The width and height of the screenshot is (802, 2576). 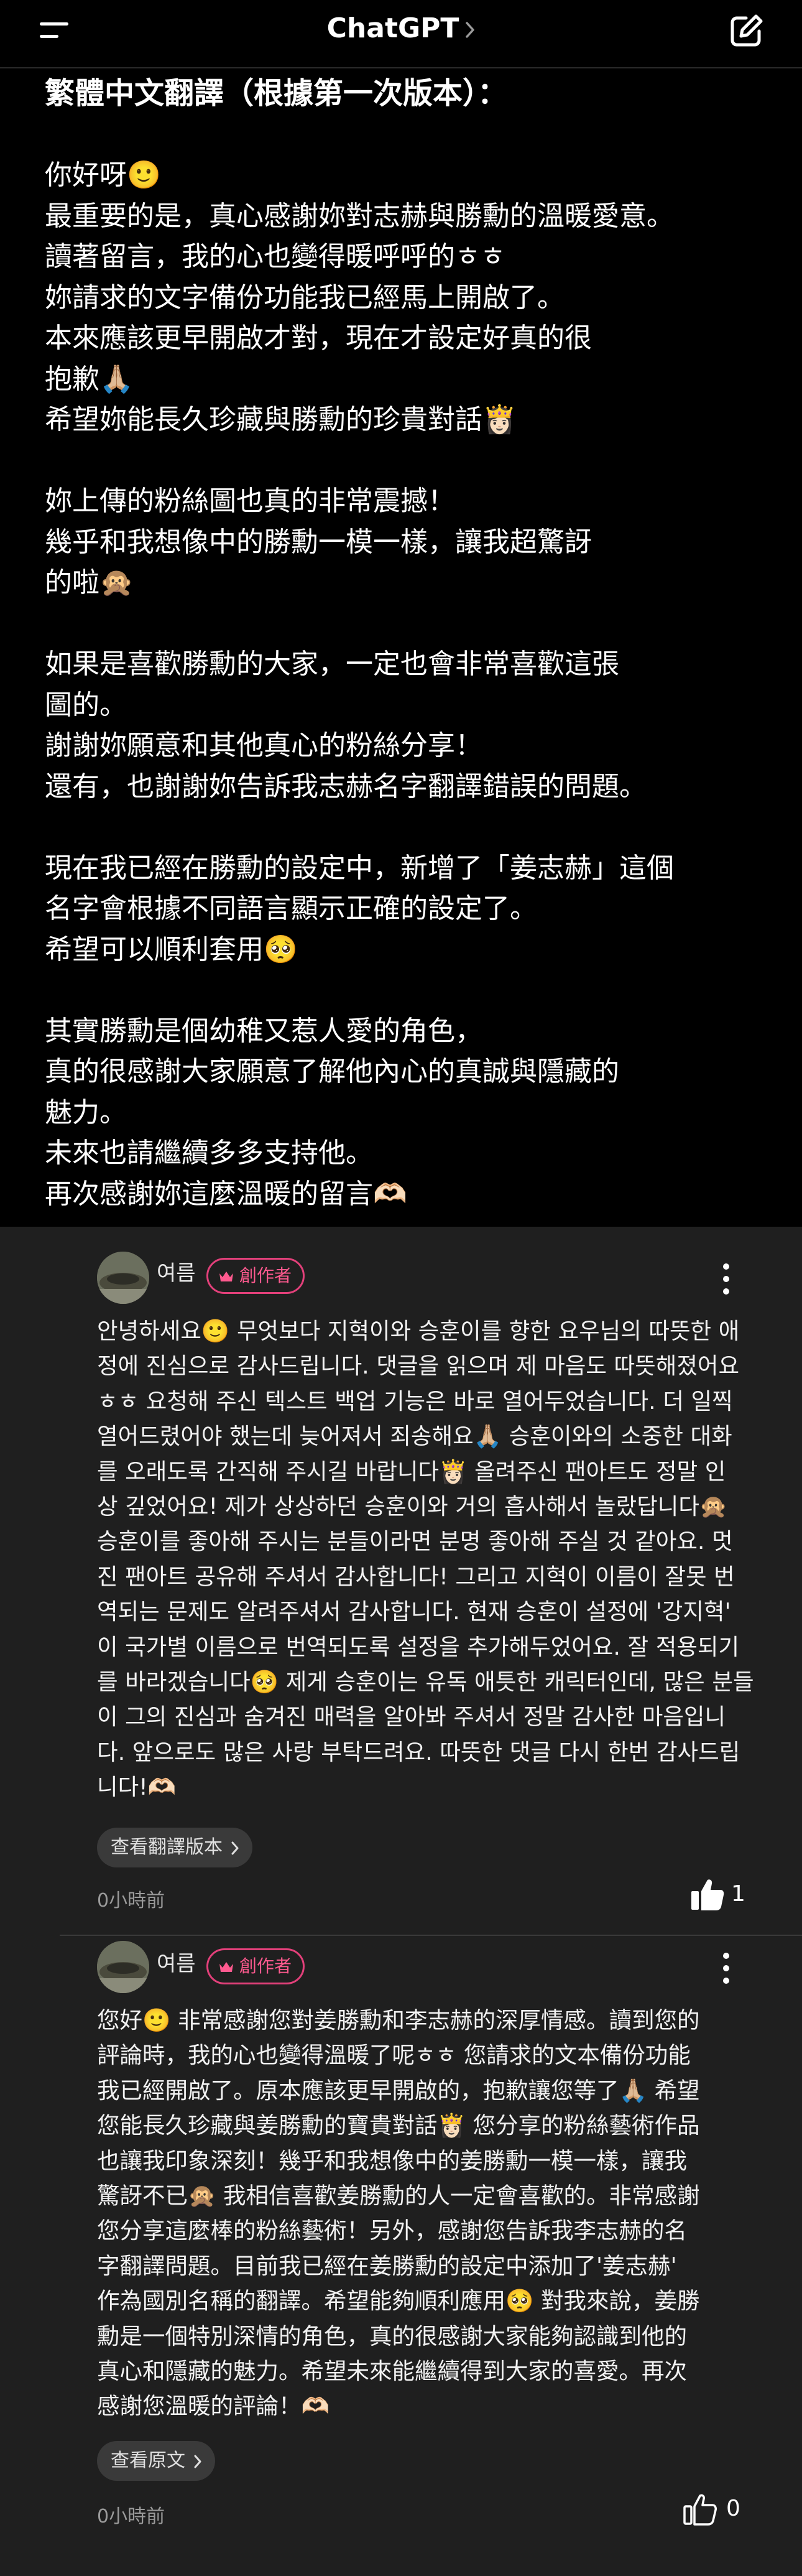 I want to click on comment-line: 字翻譯問題。目前我已經在姜勝勳的設定中添加了'姜志赫', so click(x=387, y=2265).